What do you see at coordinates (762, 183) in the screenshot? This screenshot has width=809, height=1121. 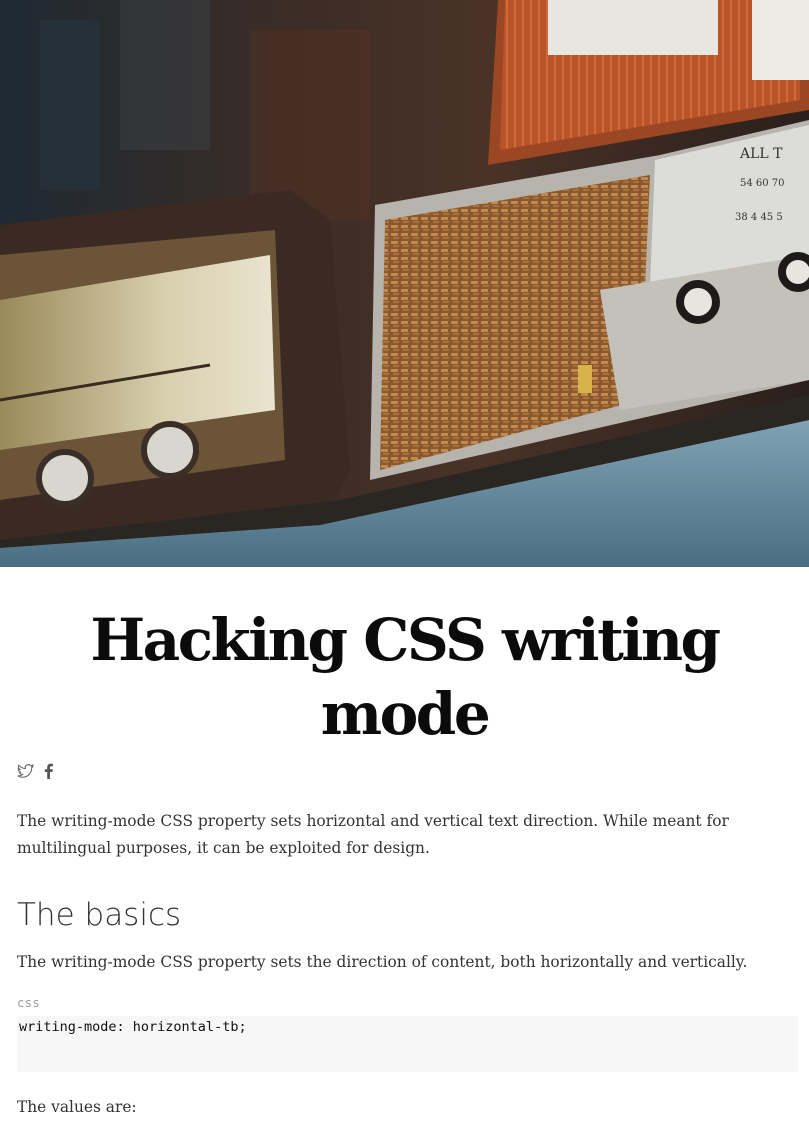 I see `svg-text: 54 60 70` at bounding box center [762, 183].